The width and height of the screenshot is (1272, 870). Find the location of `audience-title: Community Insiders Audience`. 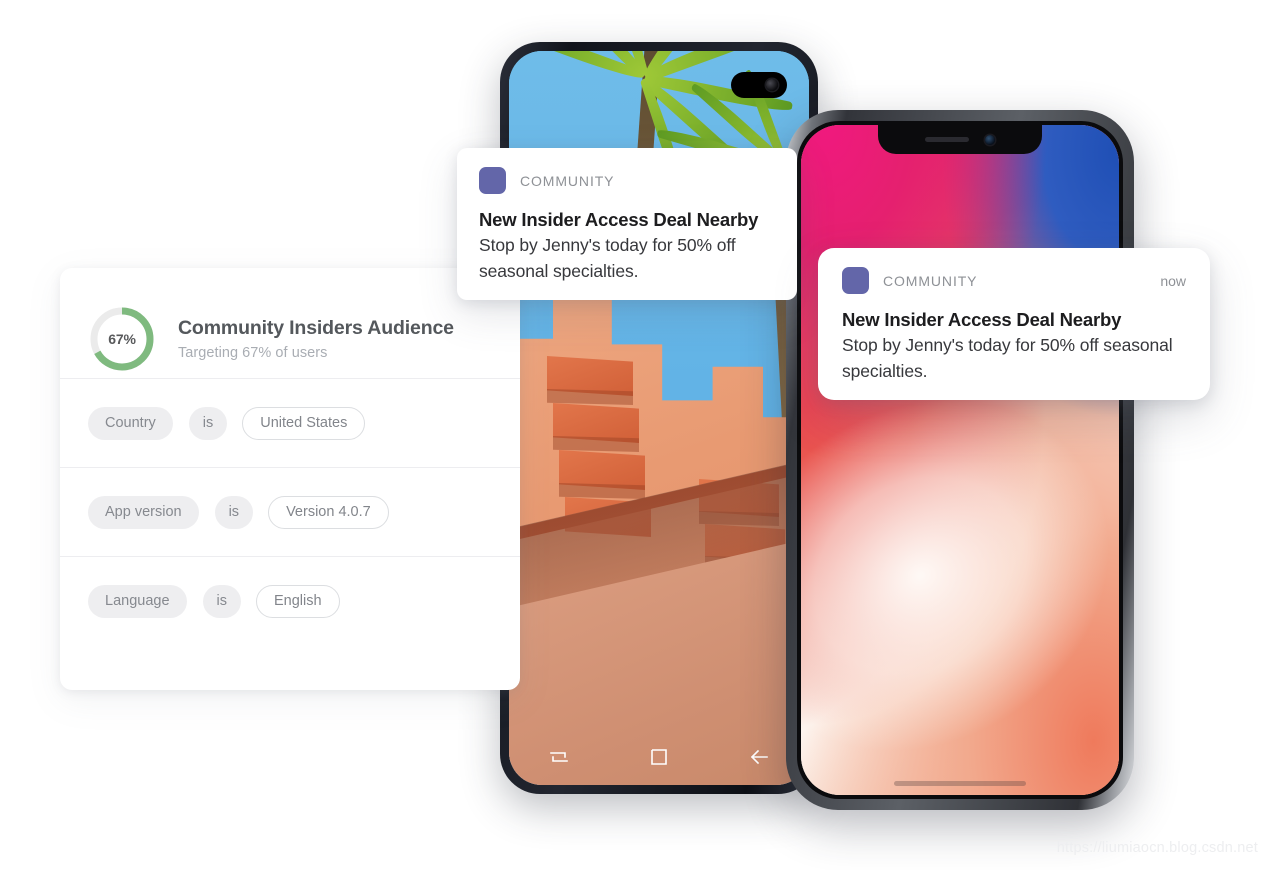

audience-title: Community Insiders Audience is located at coordinates (316, 327).